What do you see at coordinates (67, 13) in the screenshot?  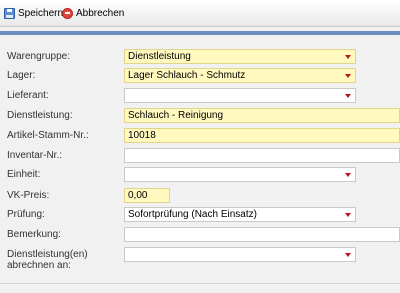 I see `cancel-circle-icon` at bounding box center [67, 13].